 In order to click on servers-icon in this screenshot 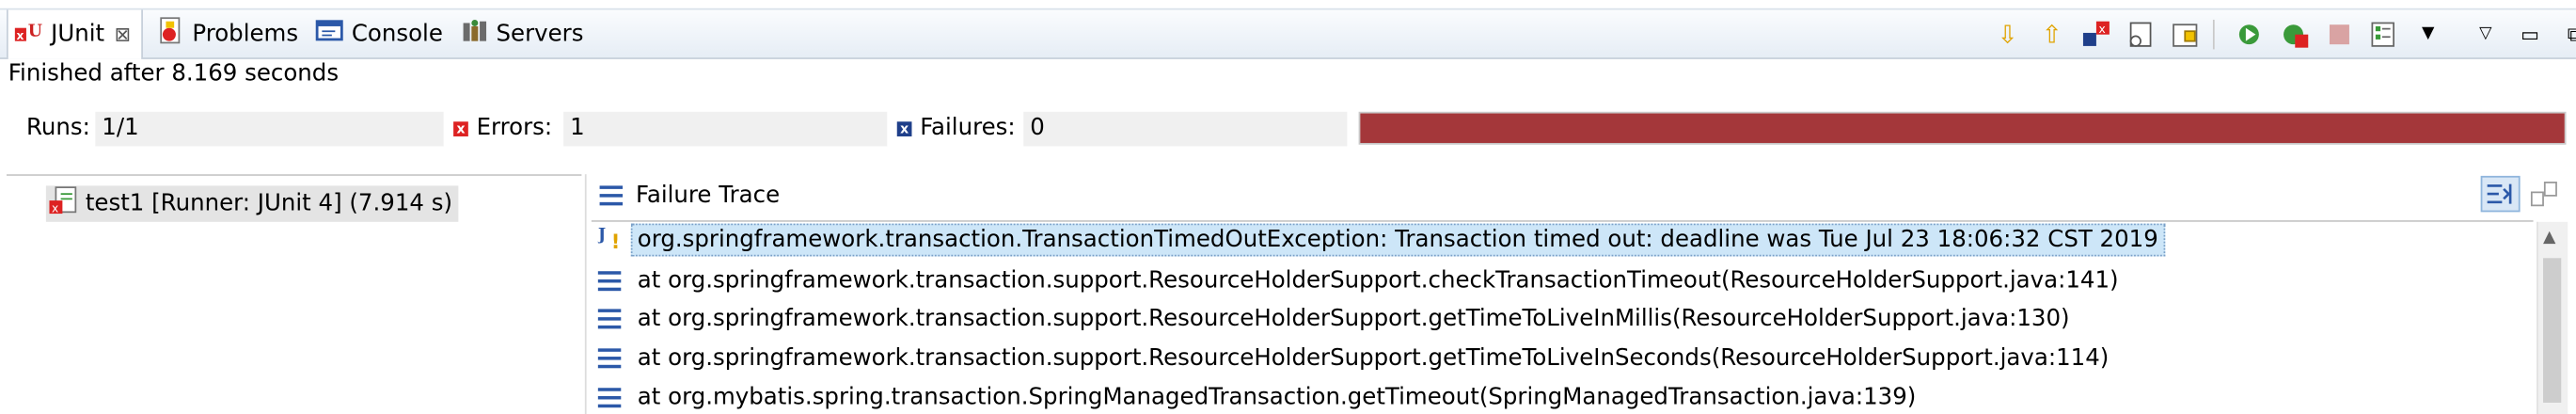, I will do `click(474, 34)`.